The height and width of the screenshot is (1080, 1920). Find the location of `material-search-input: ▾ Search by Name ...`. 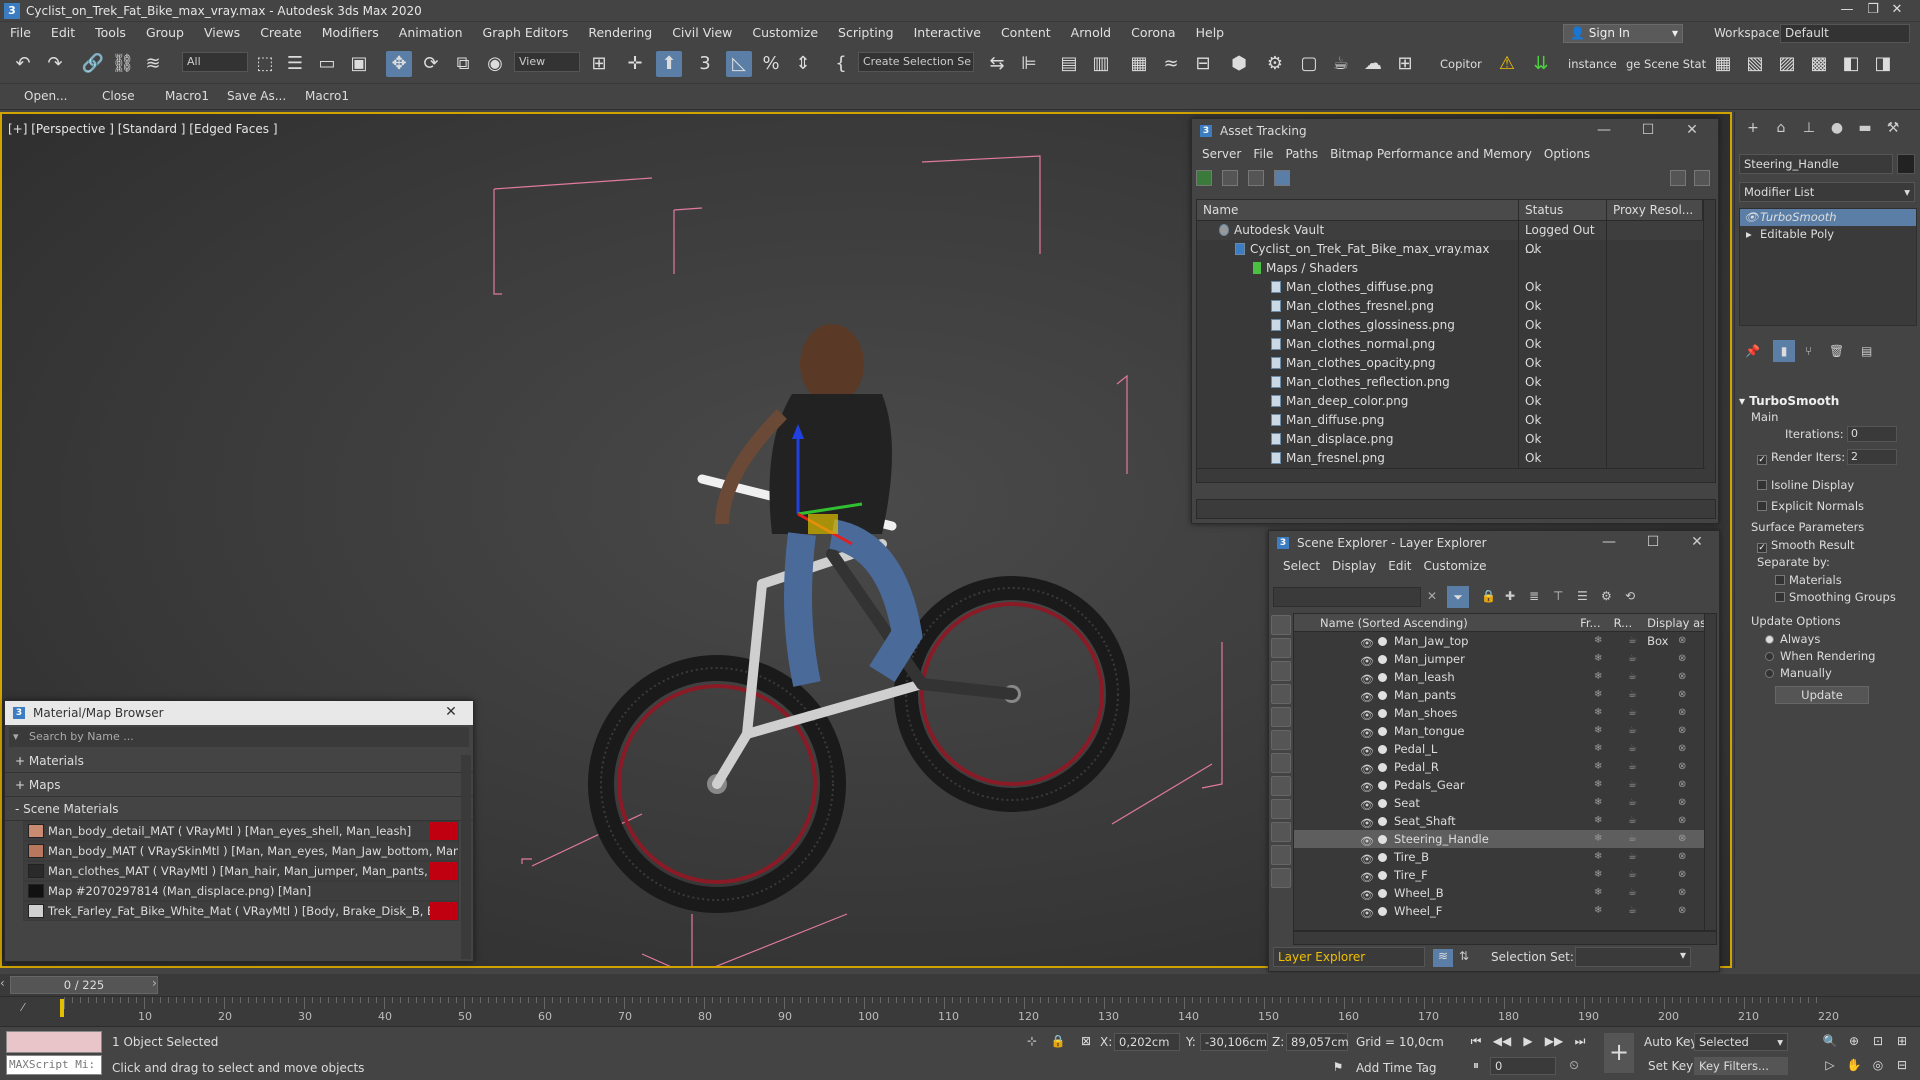

material-search-input: ▾ Search by Name ... is located at coordinates (239, 737).